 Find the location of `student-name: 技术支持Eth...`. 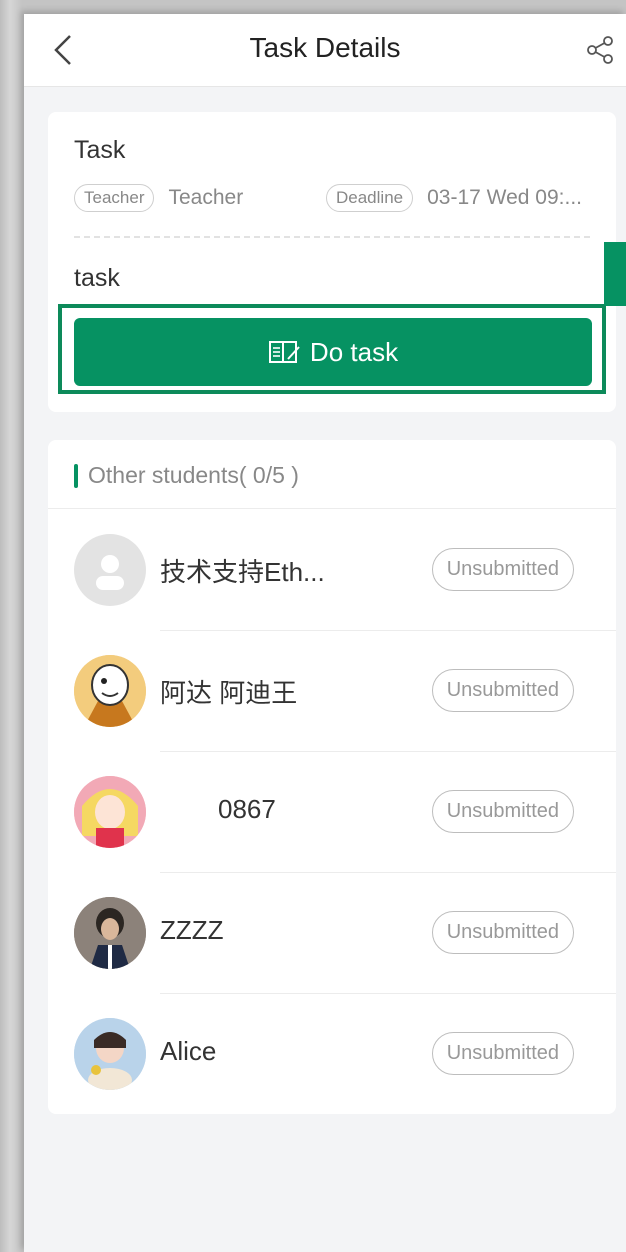

student-name: 技术支持Eth... is located at coordinates (242, 572).